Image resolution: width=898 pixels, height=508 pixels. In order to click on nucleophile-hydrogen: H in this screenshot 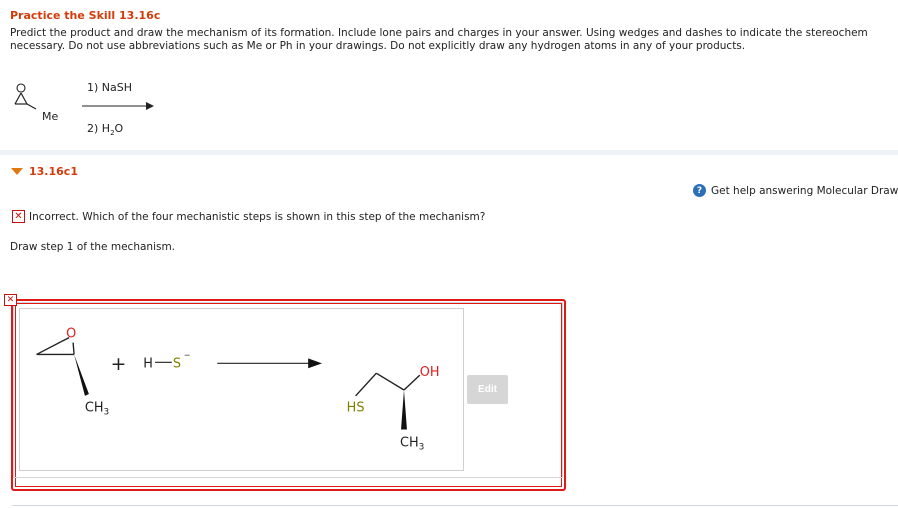, I will do `click(148, 363)`.